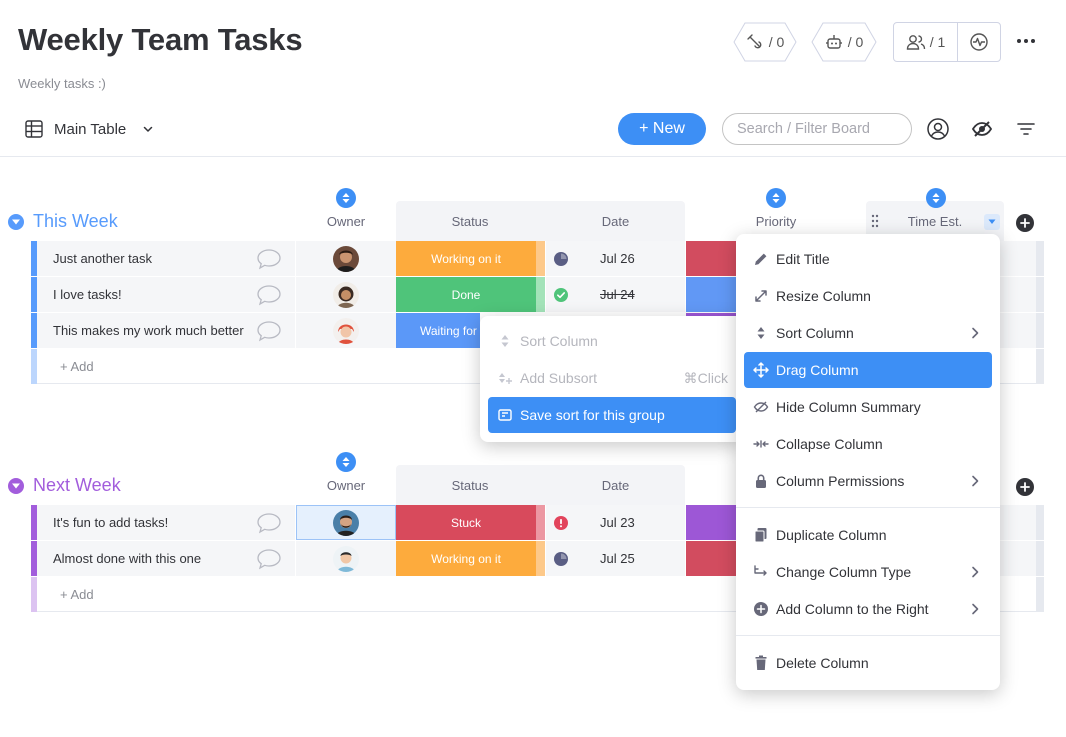 The image size is (1066, 737). What do you see at coordinates (466, 522) in the screenshot?
I see `status-cell: Stuck` at bounding box center [466, 522].